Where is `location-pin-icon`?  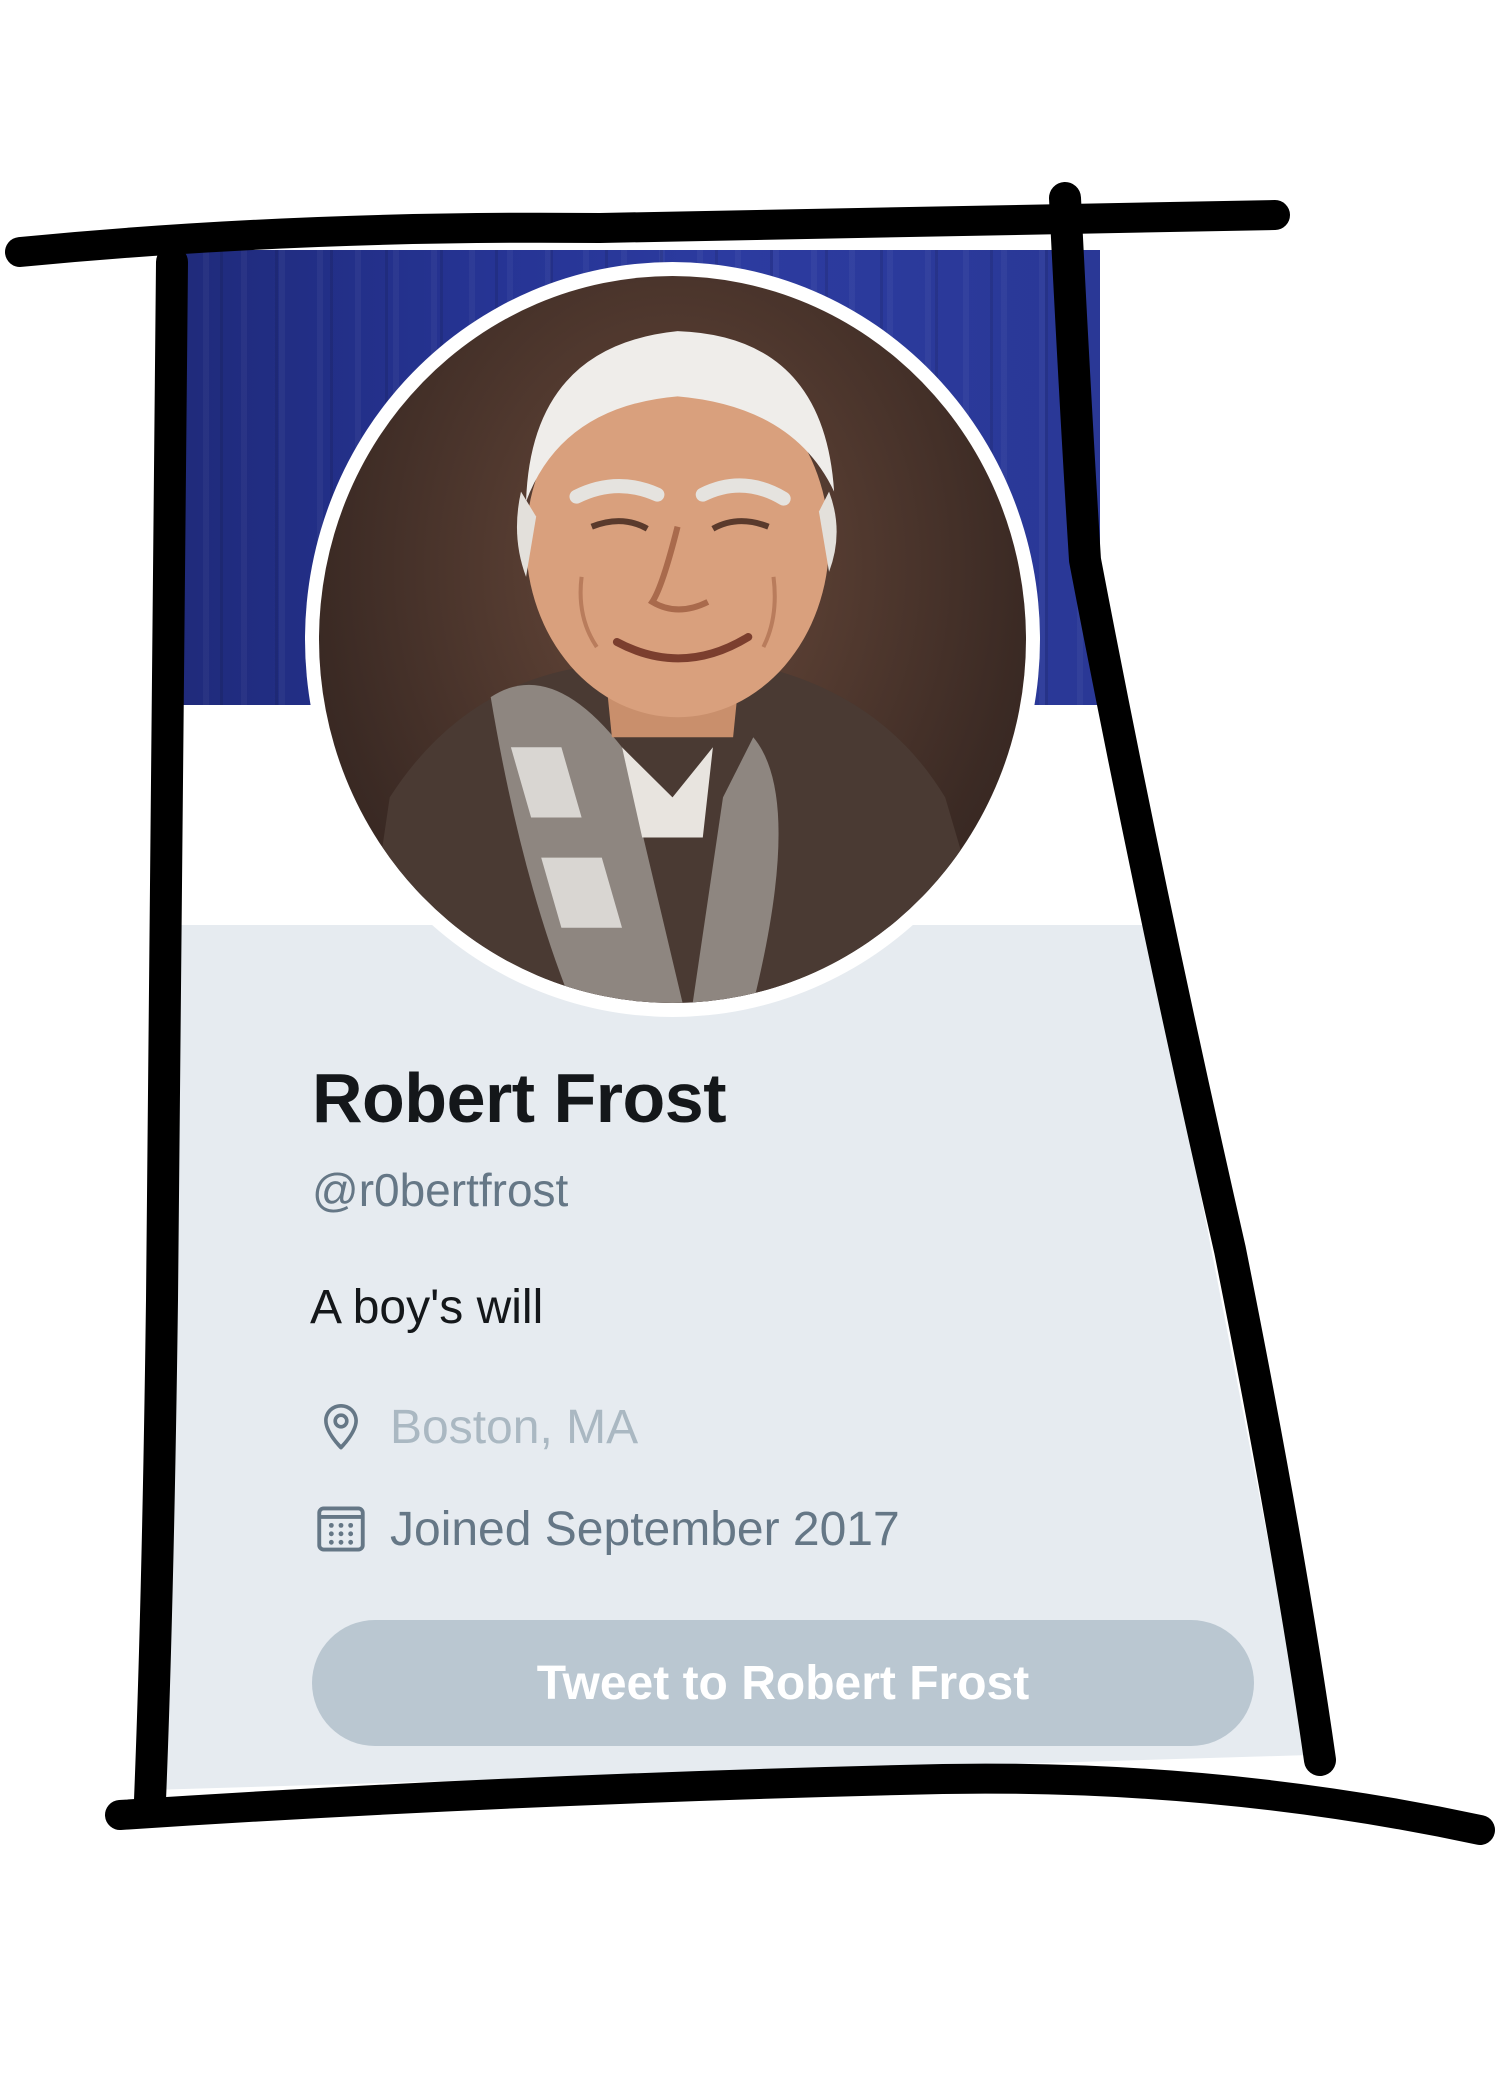 location-pin-icon is located at coordinates (341, 1427).